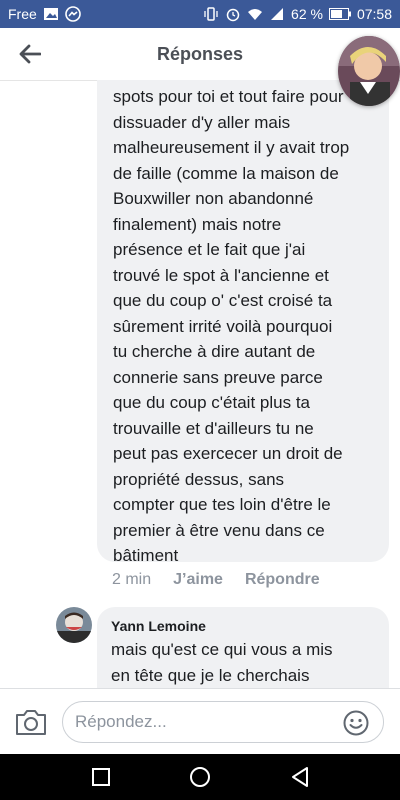 The image size is (400, 800). I want to click on chat-head-avatar, so click(369, 71).